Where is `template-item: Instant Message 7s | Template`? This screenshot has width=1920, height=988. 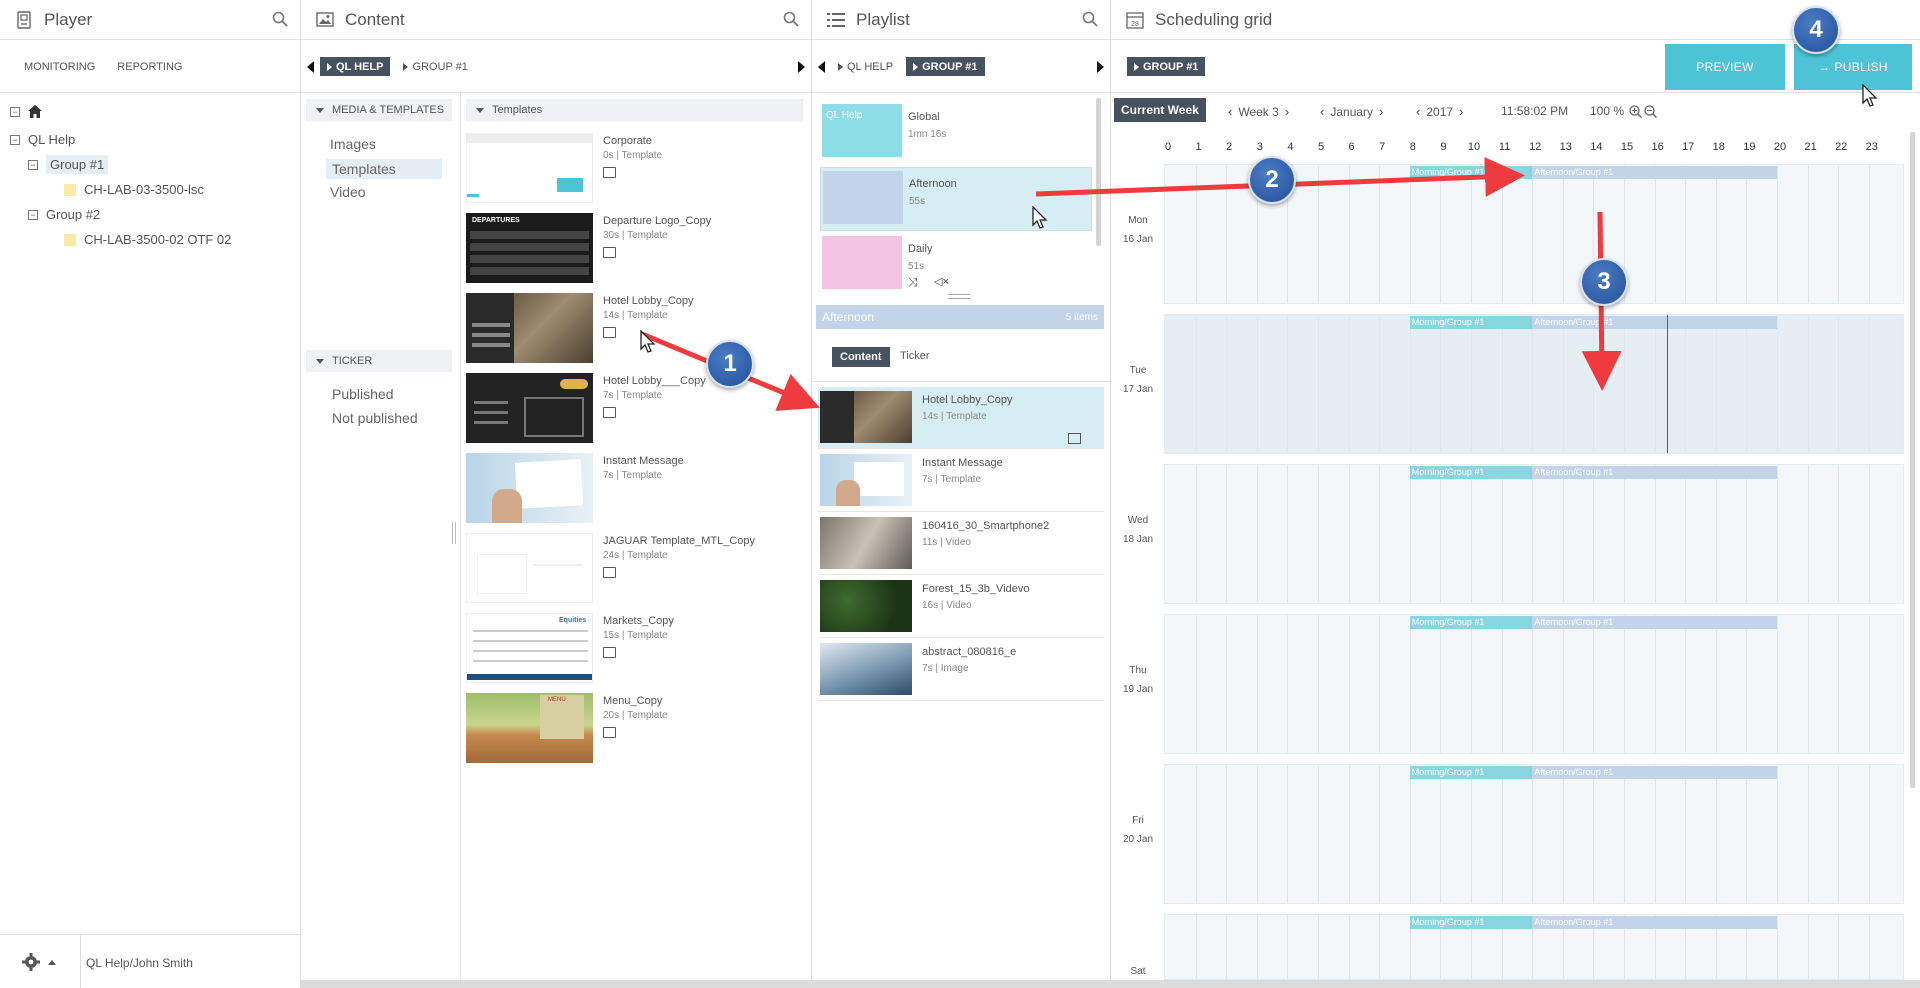 template-item: Instant Message 7s | Template is located at coordinates (636, 493).